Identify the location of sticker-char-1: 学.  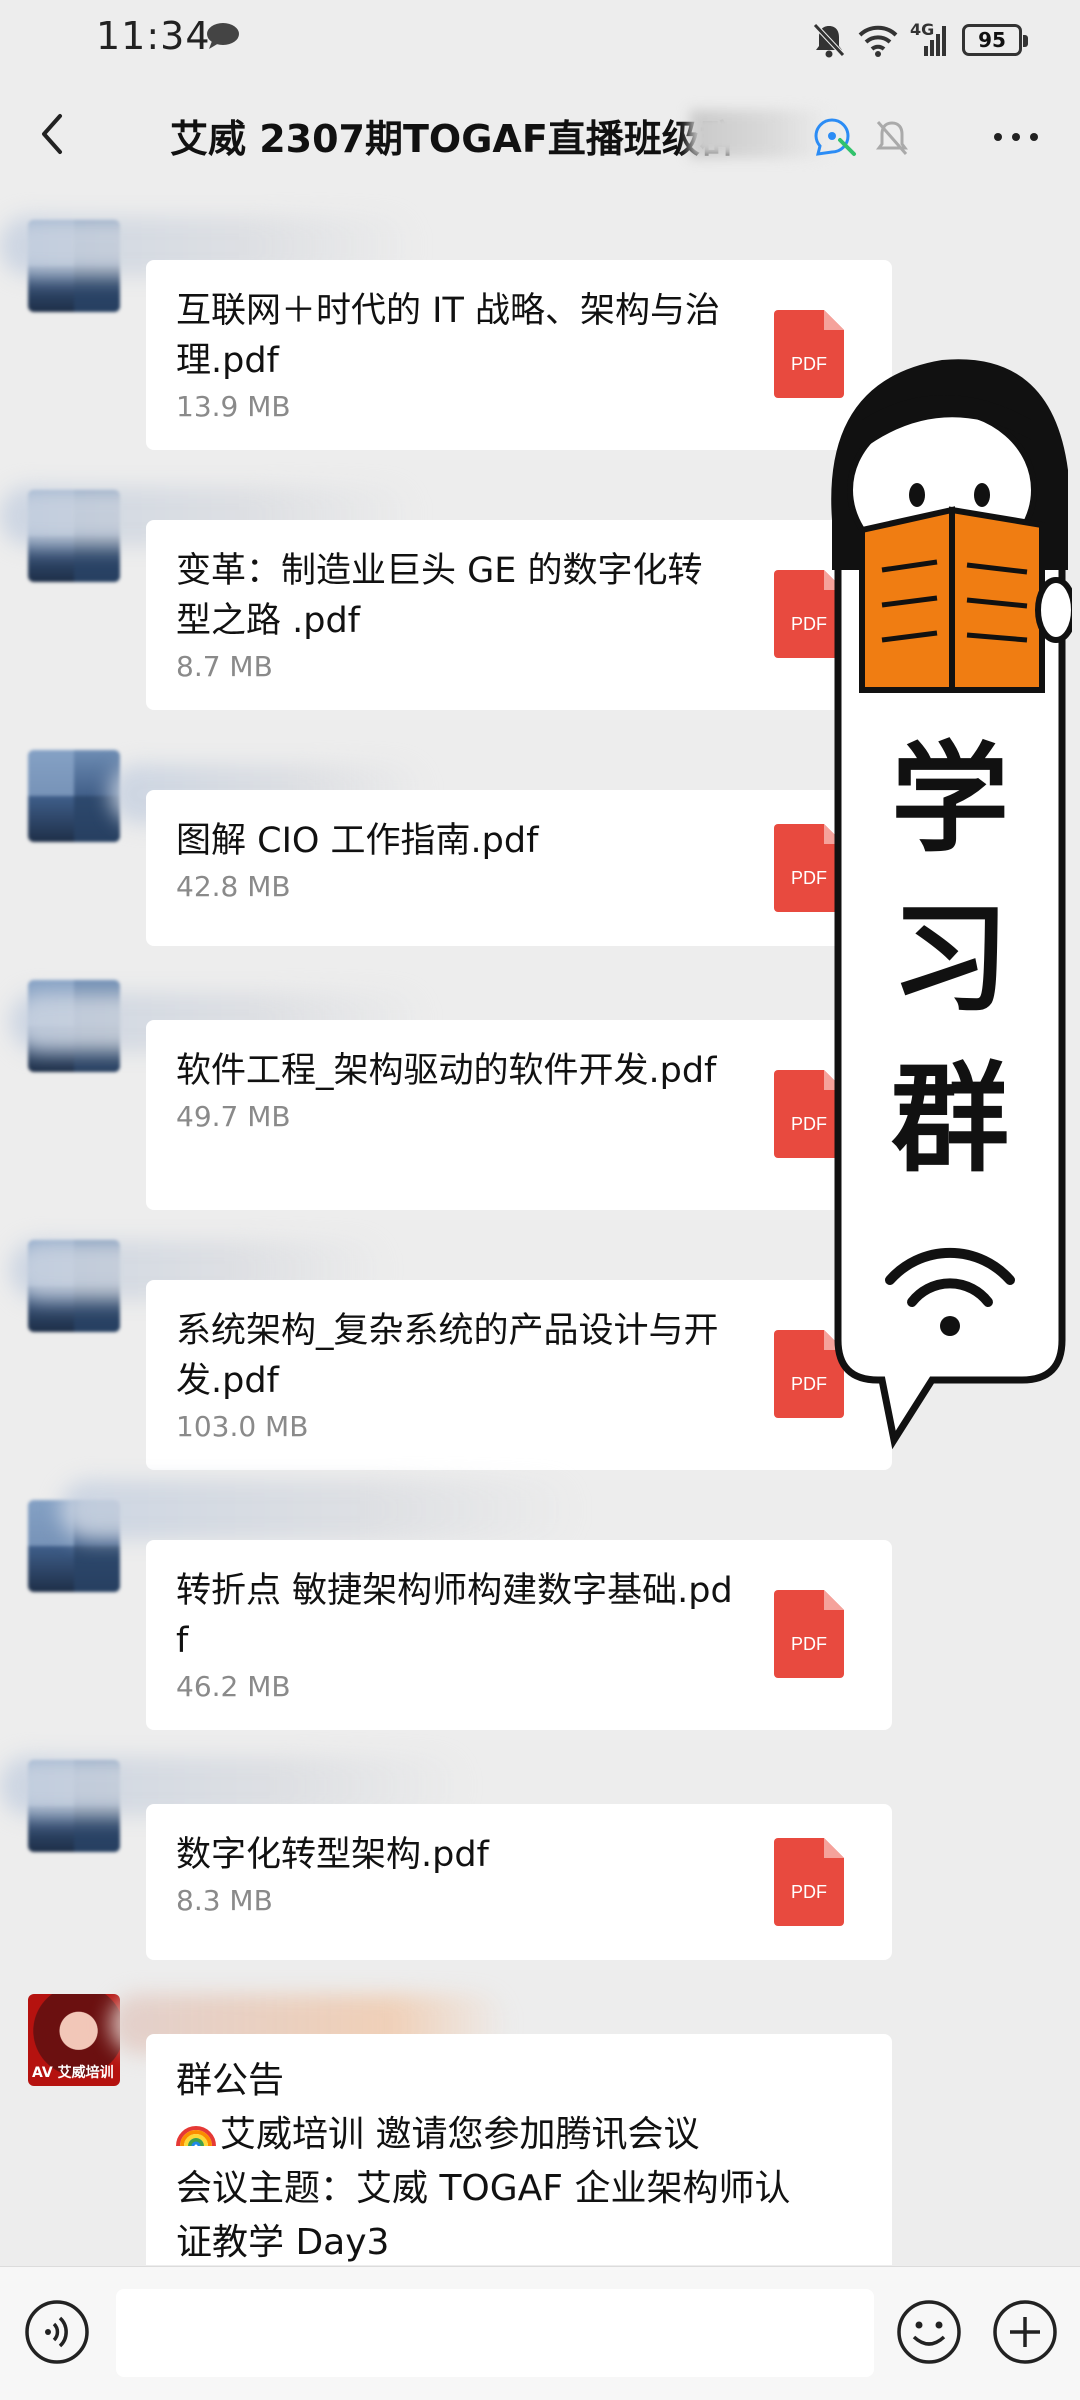
(950, 799).